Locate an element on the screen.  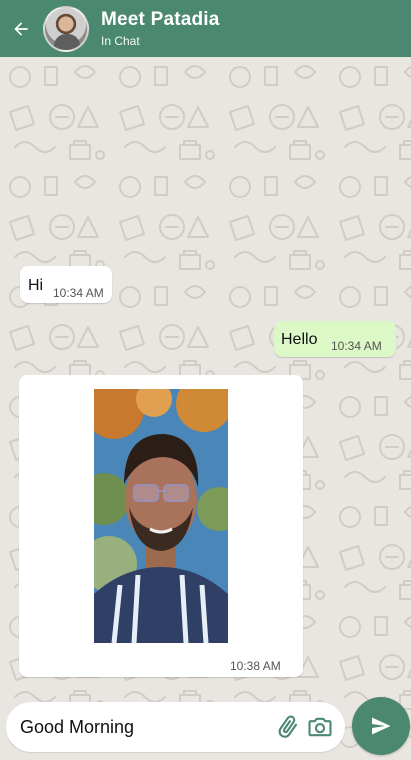
message-bubble-outgoing: Hello 10:34 AM is located at coordinates (335, 339).